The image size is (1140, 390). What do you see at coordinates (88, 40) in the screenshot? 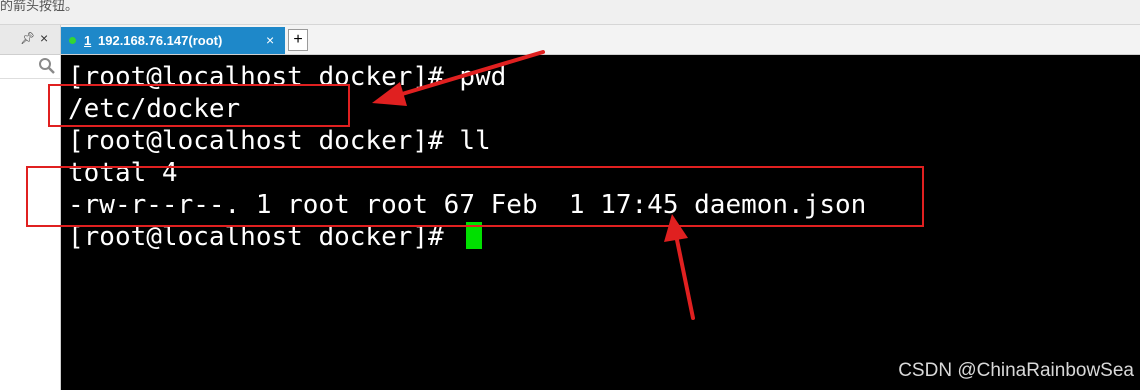
I see `tab-number: 1` at bounding box center [88, 40].